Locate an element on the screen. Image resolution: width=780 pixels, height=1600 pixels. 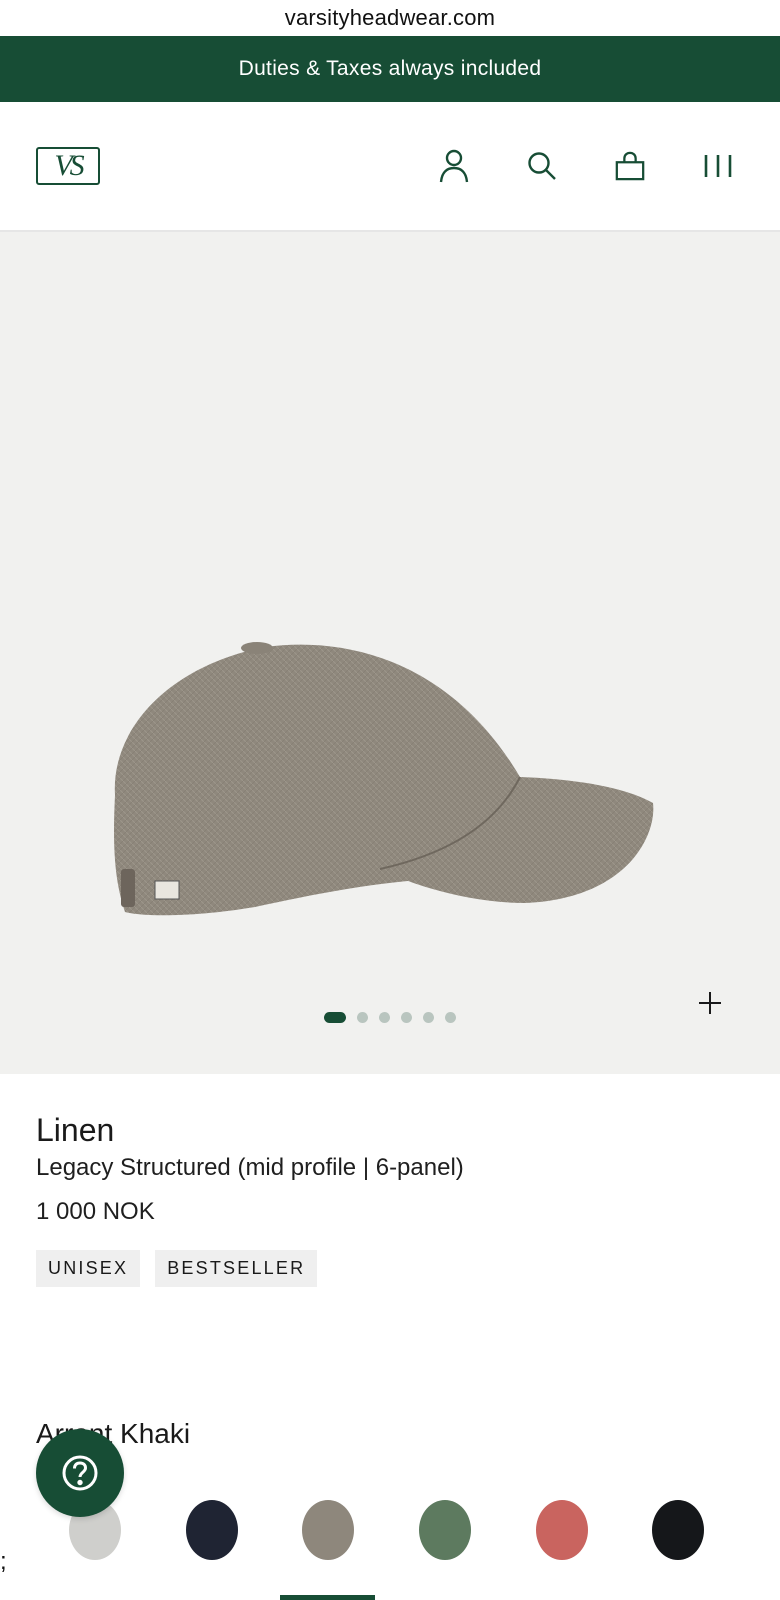
search-icon is located at coordinates (542, 166).